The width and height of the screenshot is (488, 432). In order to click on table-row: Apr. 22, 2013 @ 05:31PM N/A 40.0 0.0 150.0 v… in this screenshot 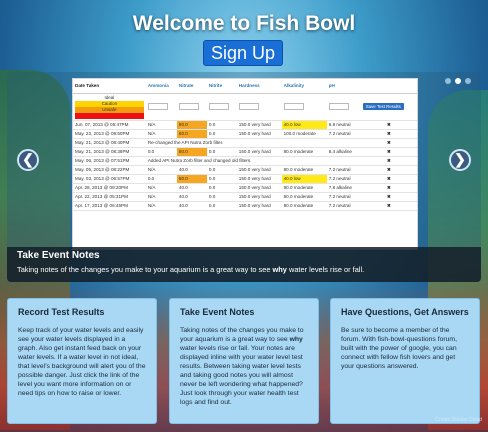, I will do `click(245, 197)`.